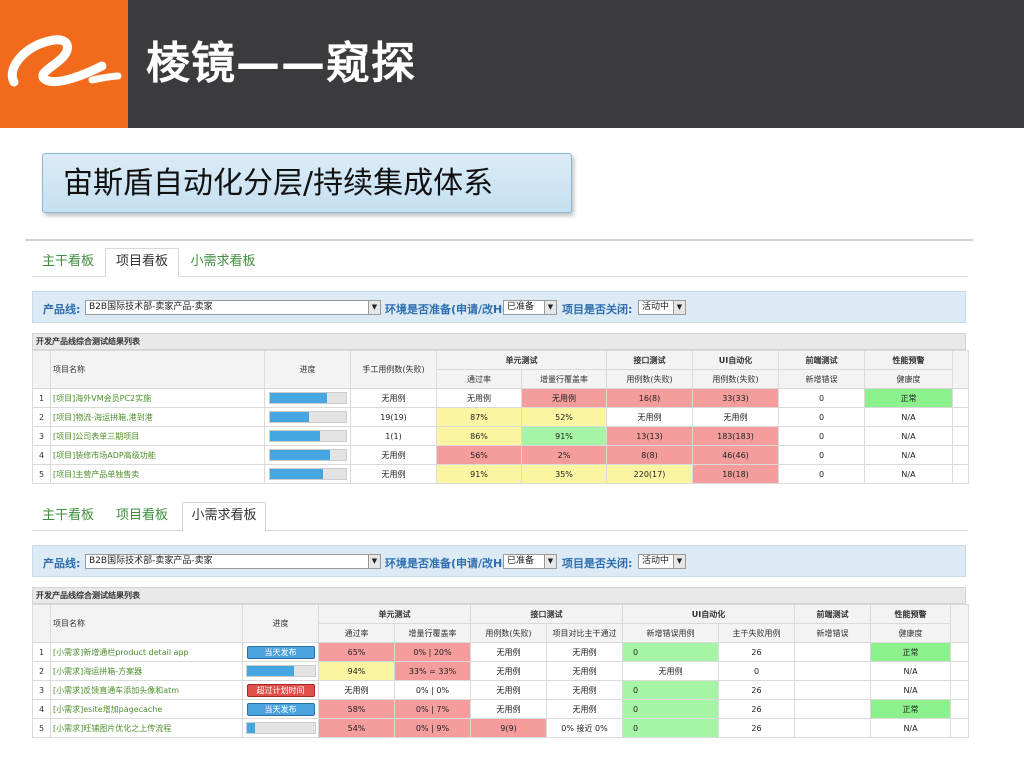 The width and height of the screenshot is (1024, 768). I want to click on ui-trunk-cell: 0, so click(756, 671).